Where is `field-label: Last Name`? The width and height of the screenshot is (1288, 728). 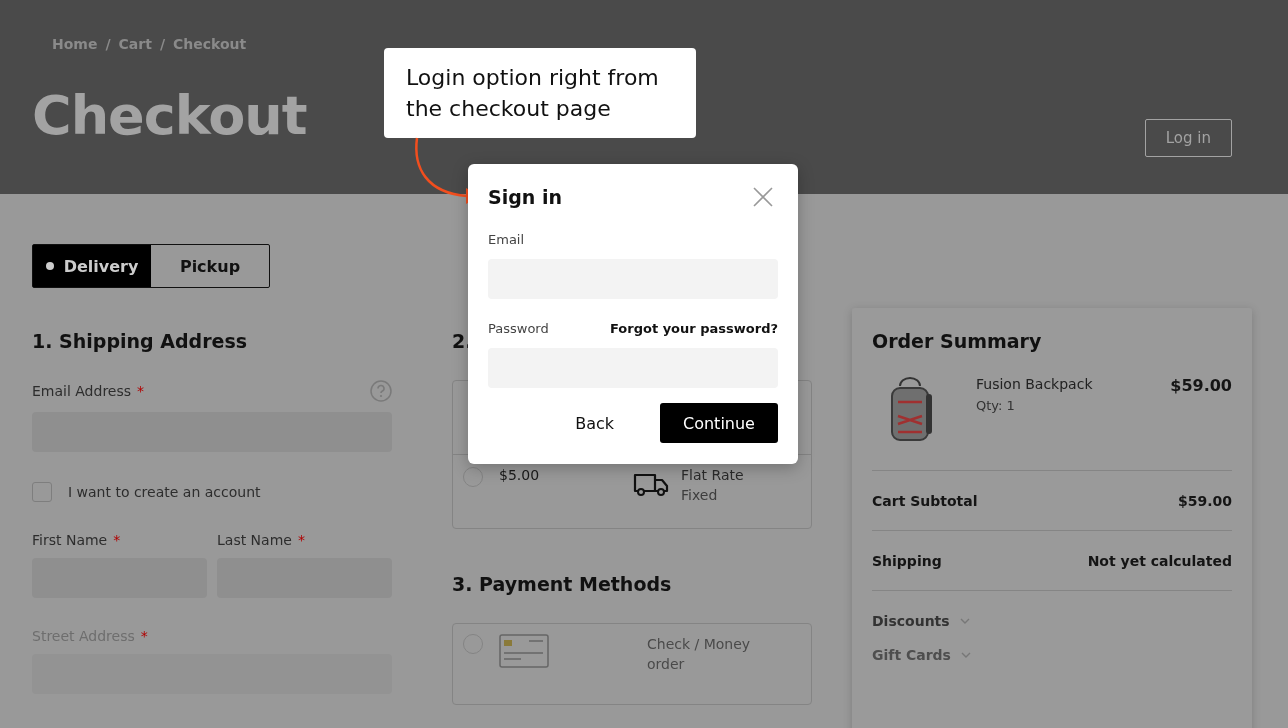
field-label: Last Name is located at coordinates (254, 540).